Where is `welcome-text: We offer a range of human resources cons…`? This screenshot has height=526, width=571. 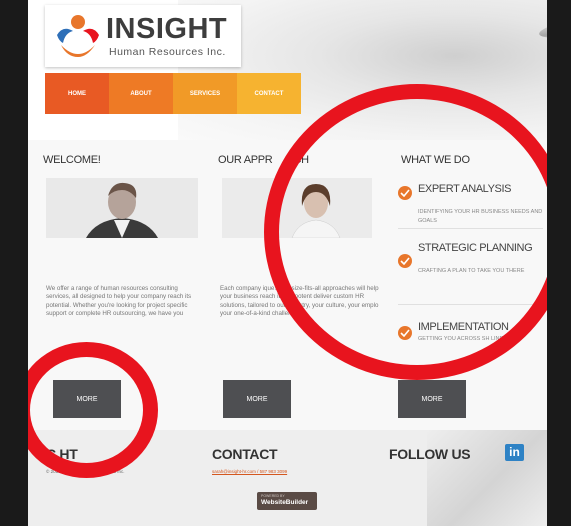 welcome-text: We offer a range of human resources cons… is located at coordinates (119, 301).